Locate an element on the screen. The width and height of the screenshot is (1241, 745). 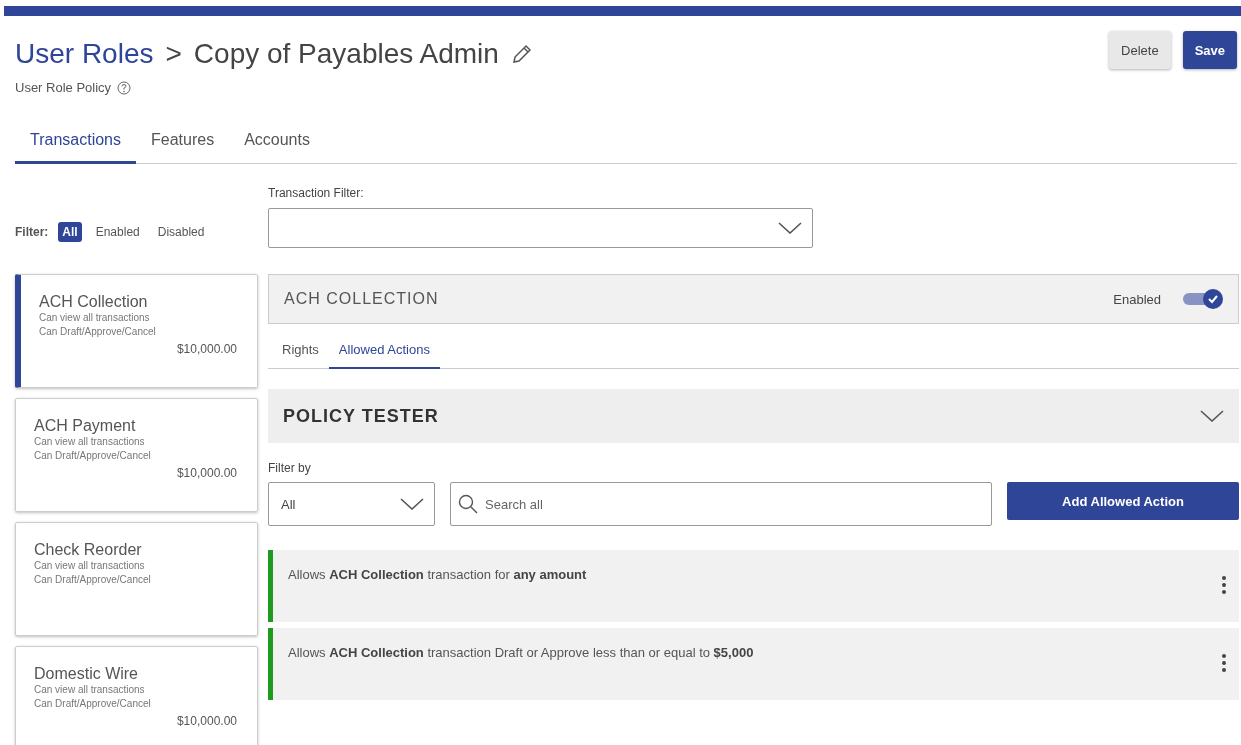
transaction-card: Check Reorder Can view all transactions Can Draft/Approve/Cancel is located at coordinates (136, 579).